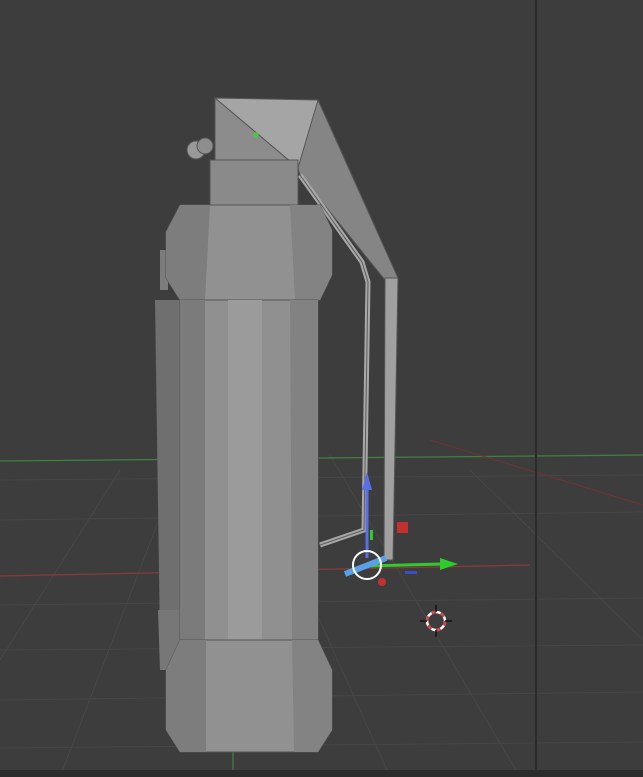  Describe the element at coordinates (321, 773) in the screenshot. I see `viewport-bottom-edge` at that location.